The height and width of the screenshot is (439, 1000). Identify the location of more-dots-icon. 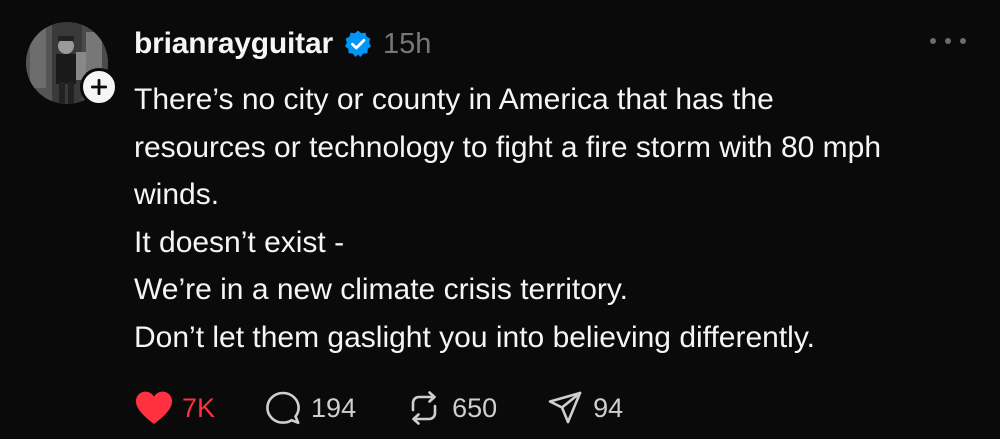
(933, 41).